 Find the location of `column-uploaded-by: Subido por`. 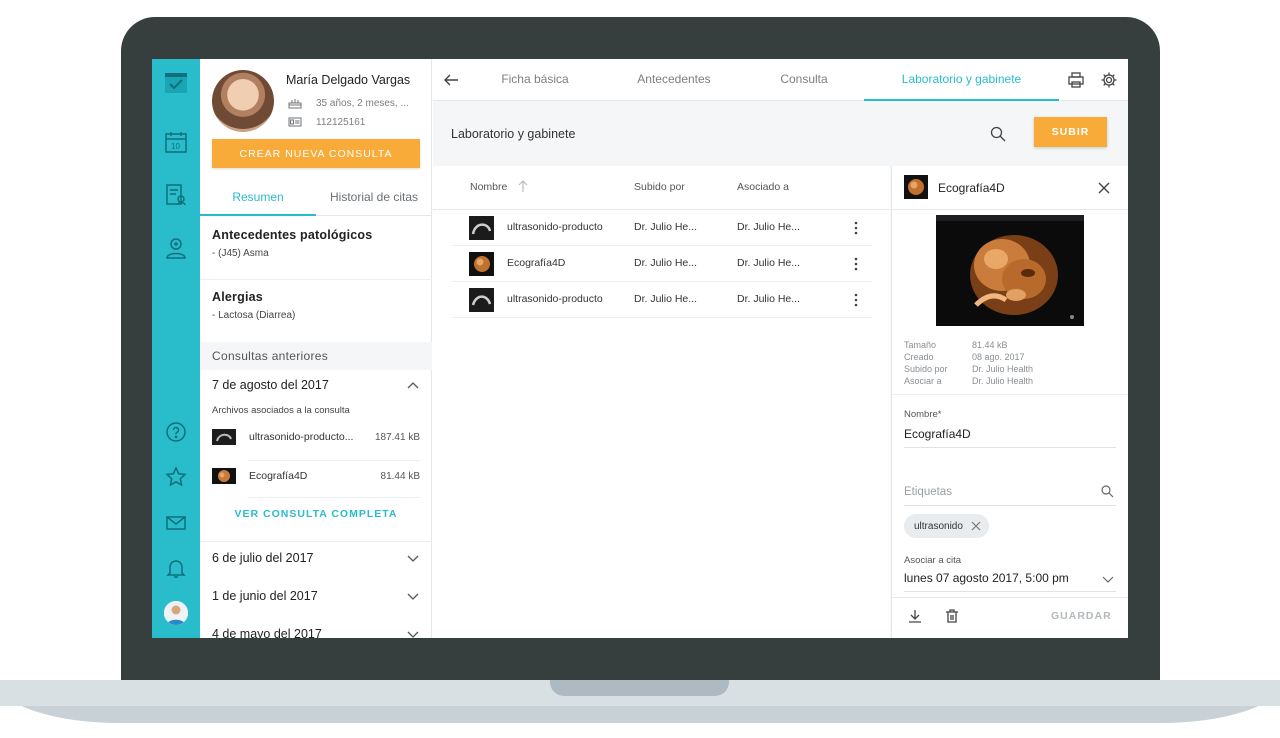

column-uploaded-by: Subido por is located at coordinates (659, 187).